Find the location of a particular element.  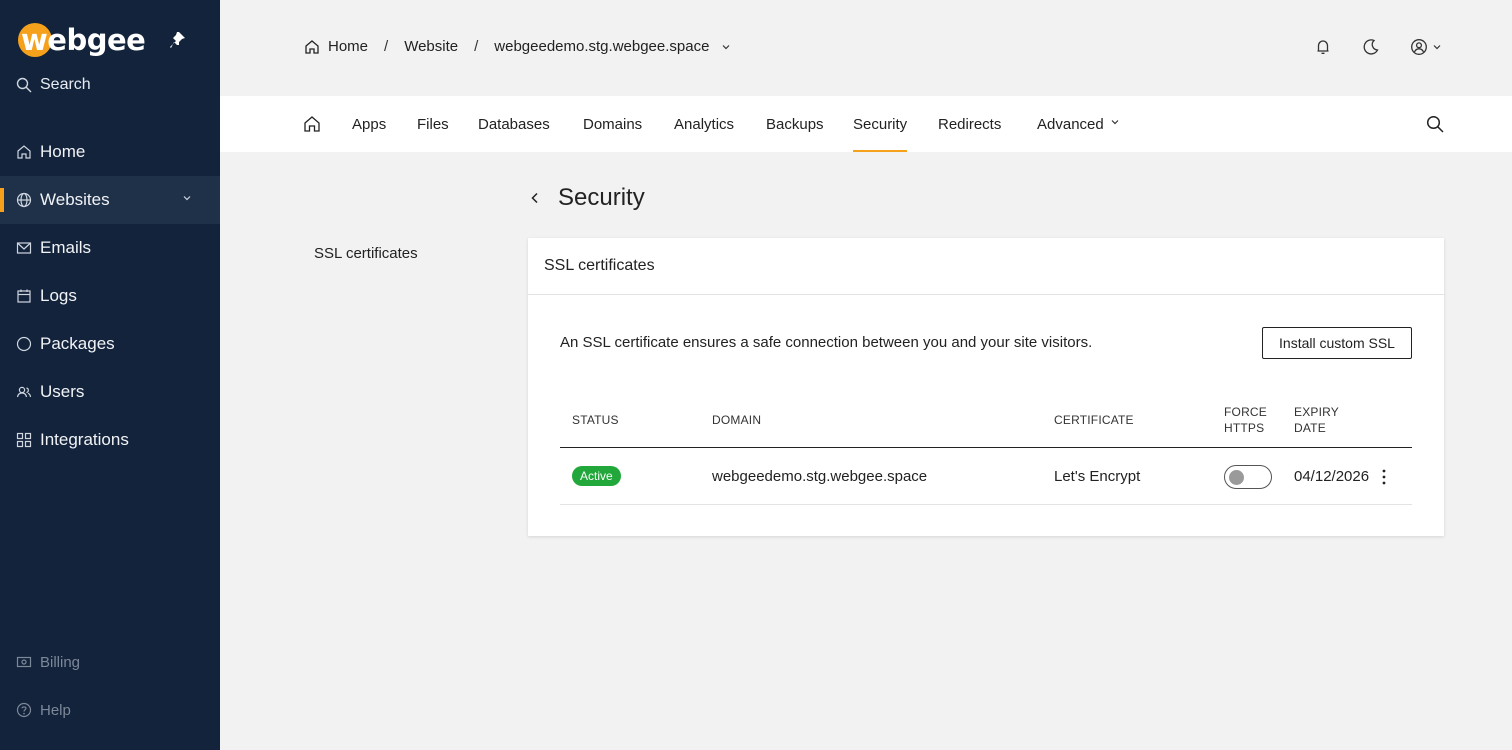

column-header-domain: DOMAIN is located at coordinates (737, 420).